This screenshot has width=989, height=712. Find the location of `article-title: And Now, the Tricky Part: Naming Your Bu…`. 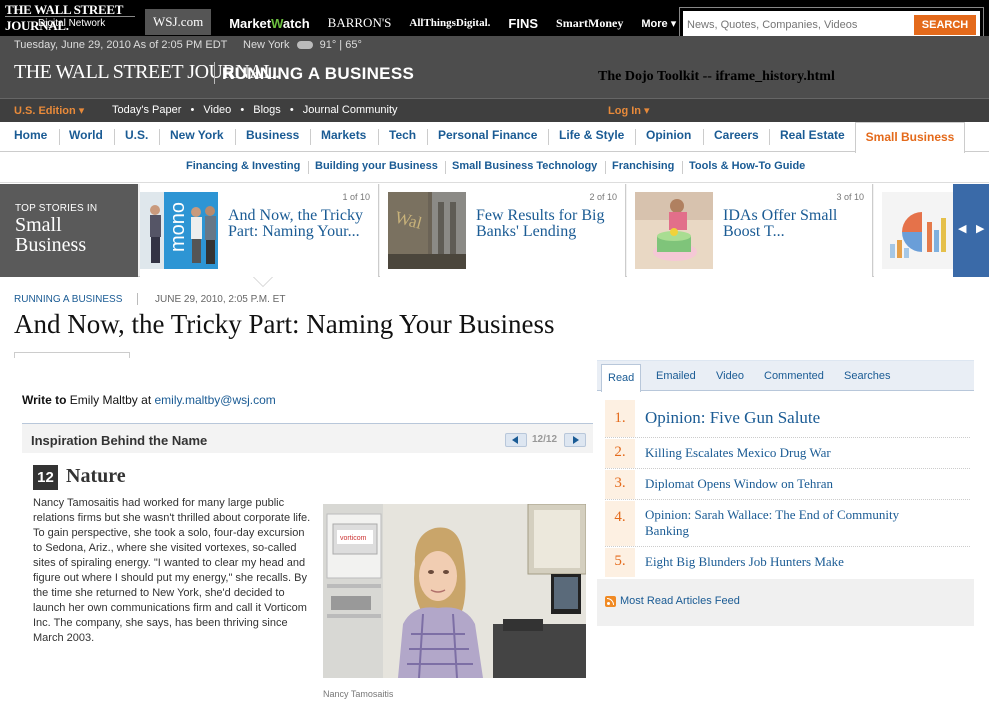

article-title: And Now, the Tricky Part: Naming Your Bu… is located at coordinates (284, 324).